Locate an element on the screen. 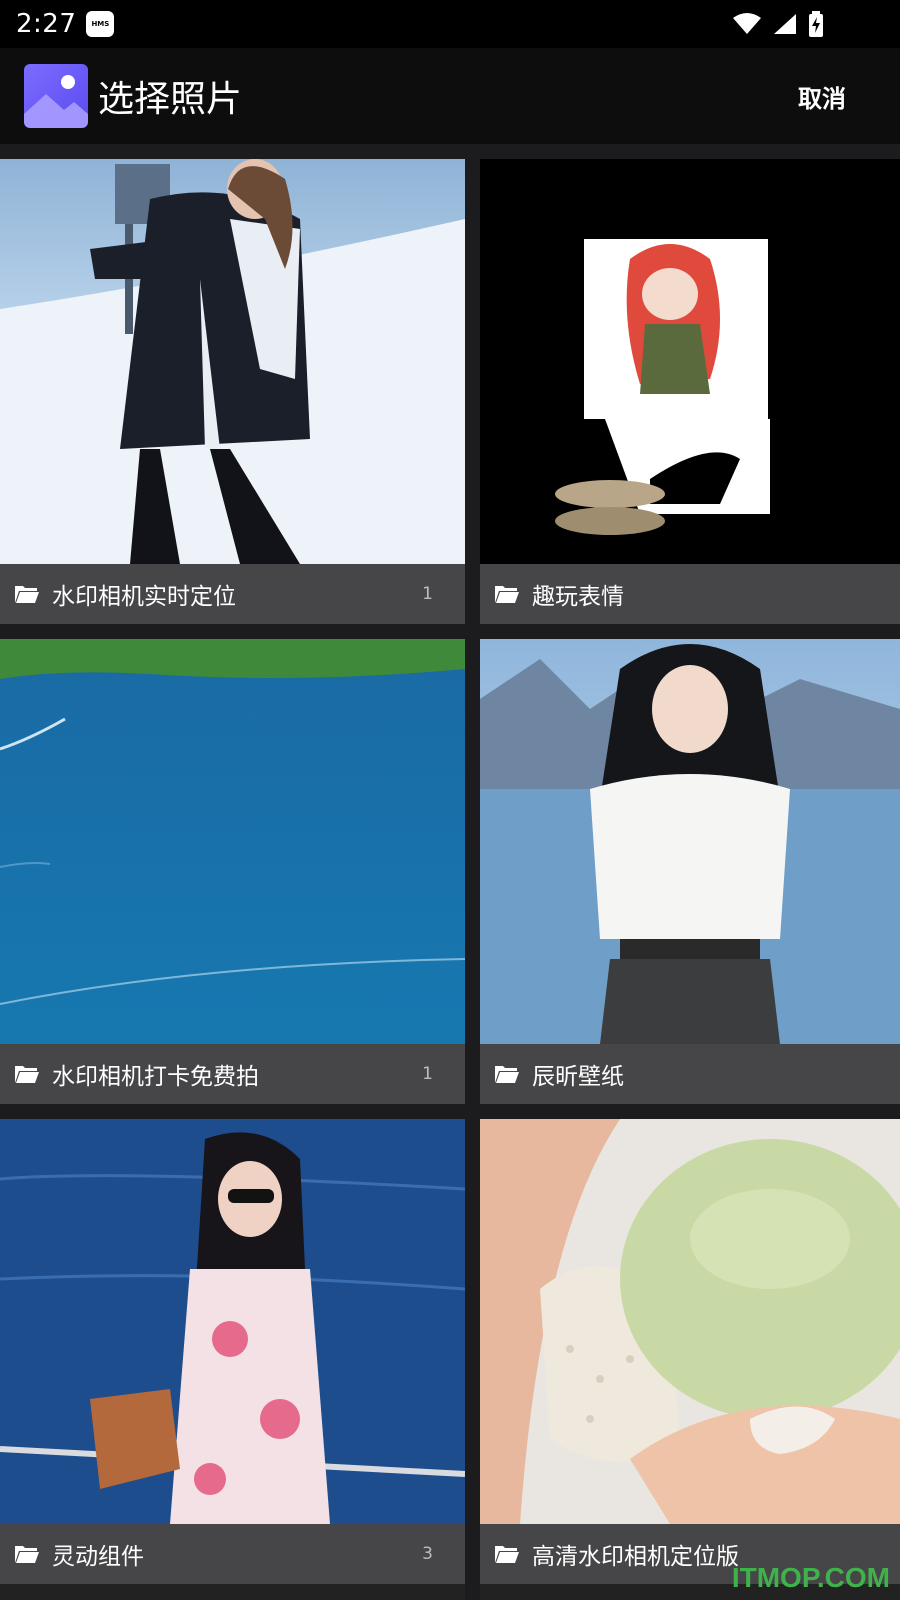 The width and height of the screenshot is (900, 1600). album-tile: 高清水印相机定位版 ITMOP.COM is located at coordinates (690, 1359).